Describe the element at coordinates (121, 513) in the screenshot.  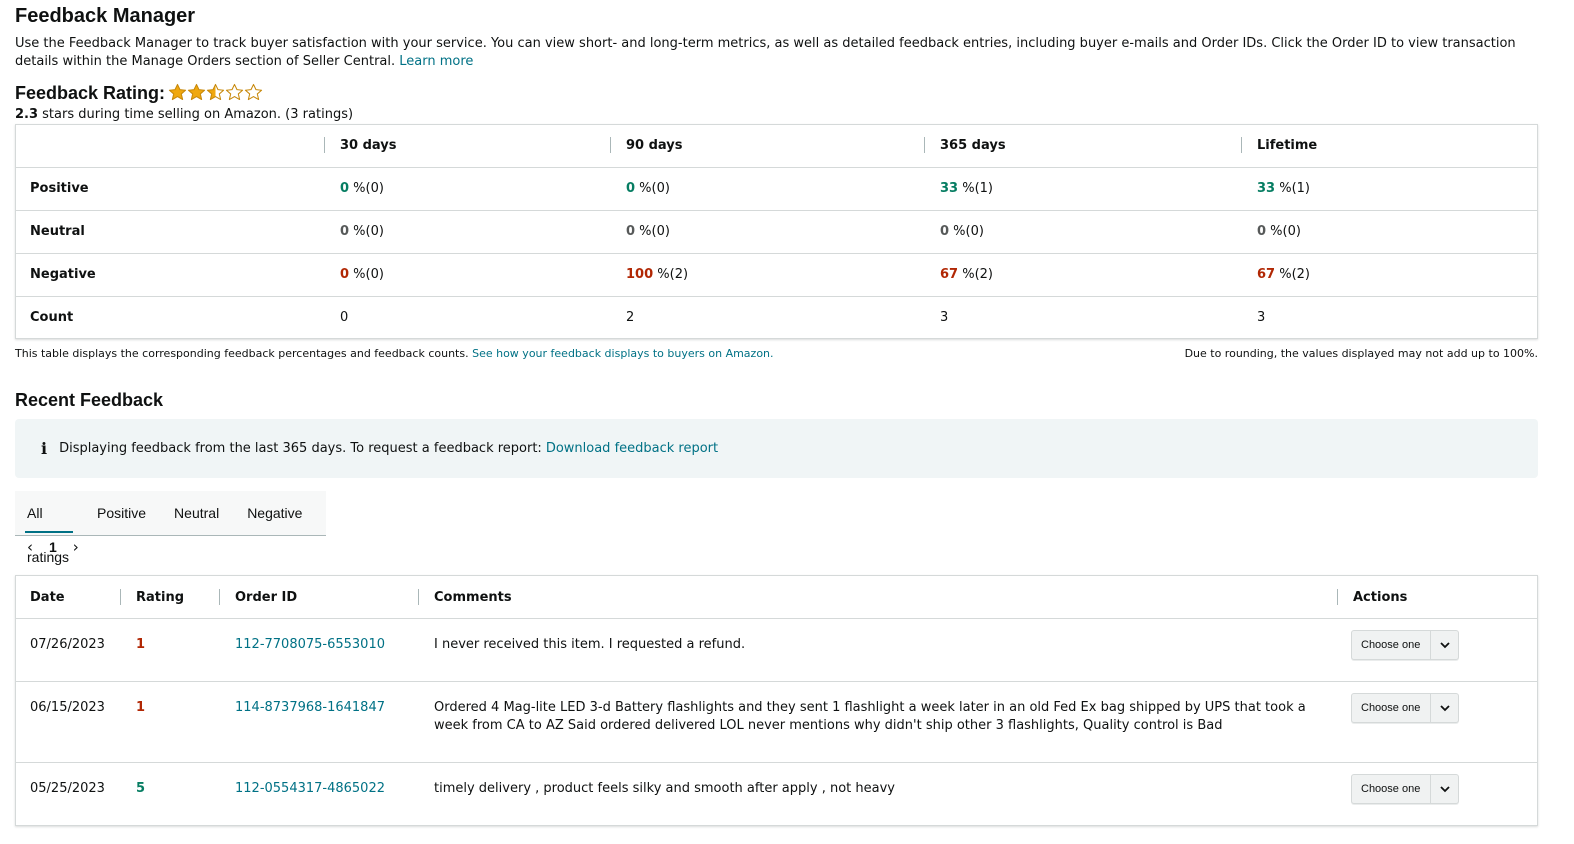
I see `tab-positive: Positive` at that location.